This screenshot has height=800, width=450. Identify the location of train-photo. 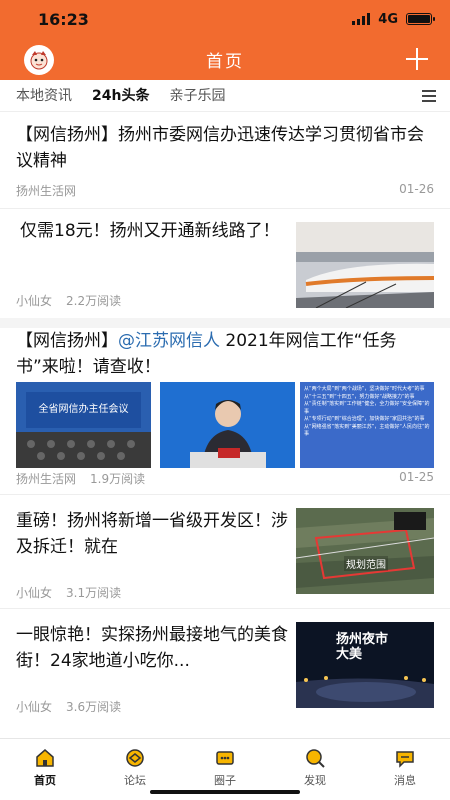
(365, 265).